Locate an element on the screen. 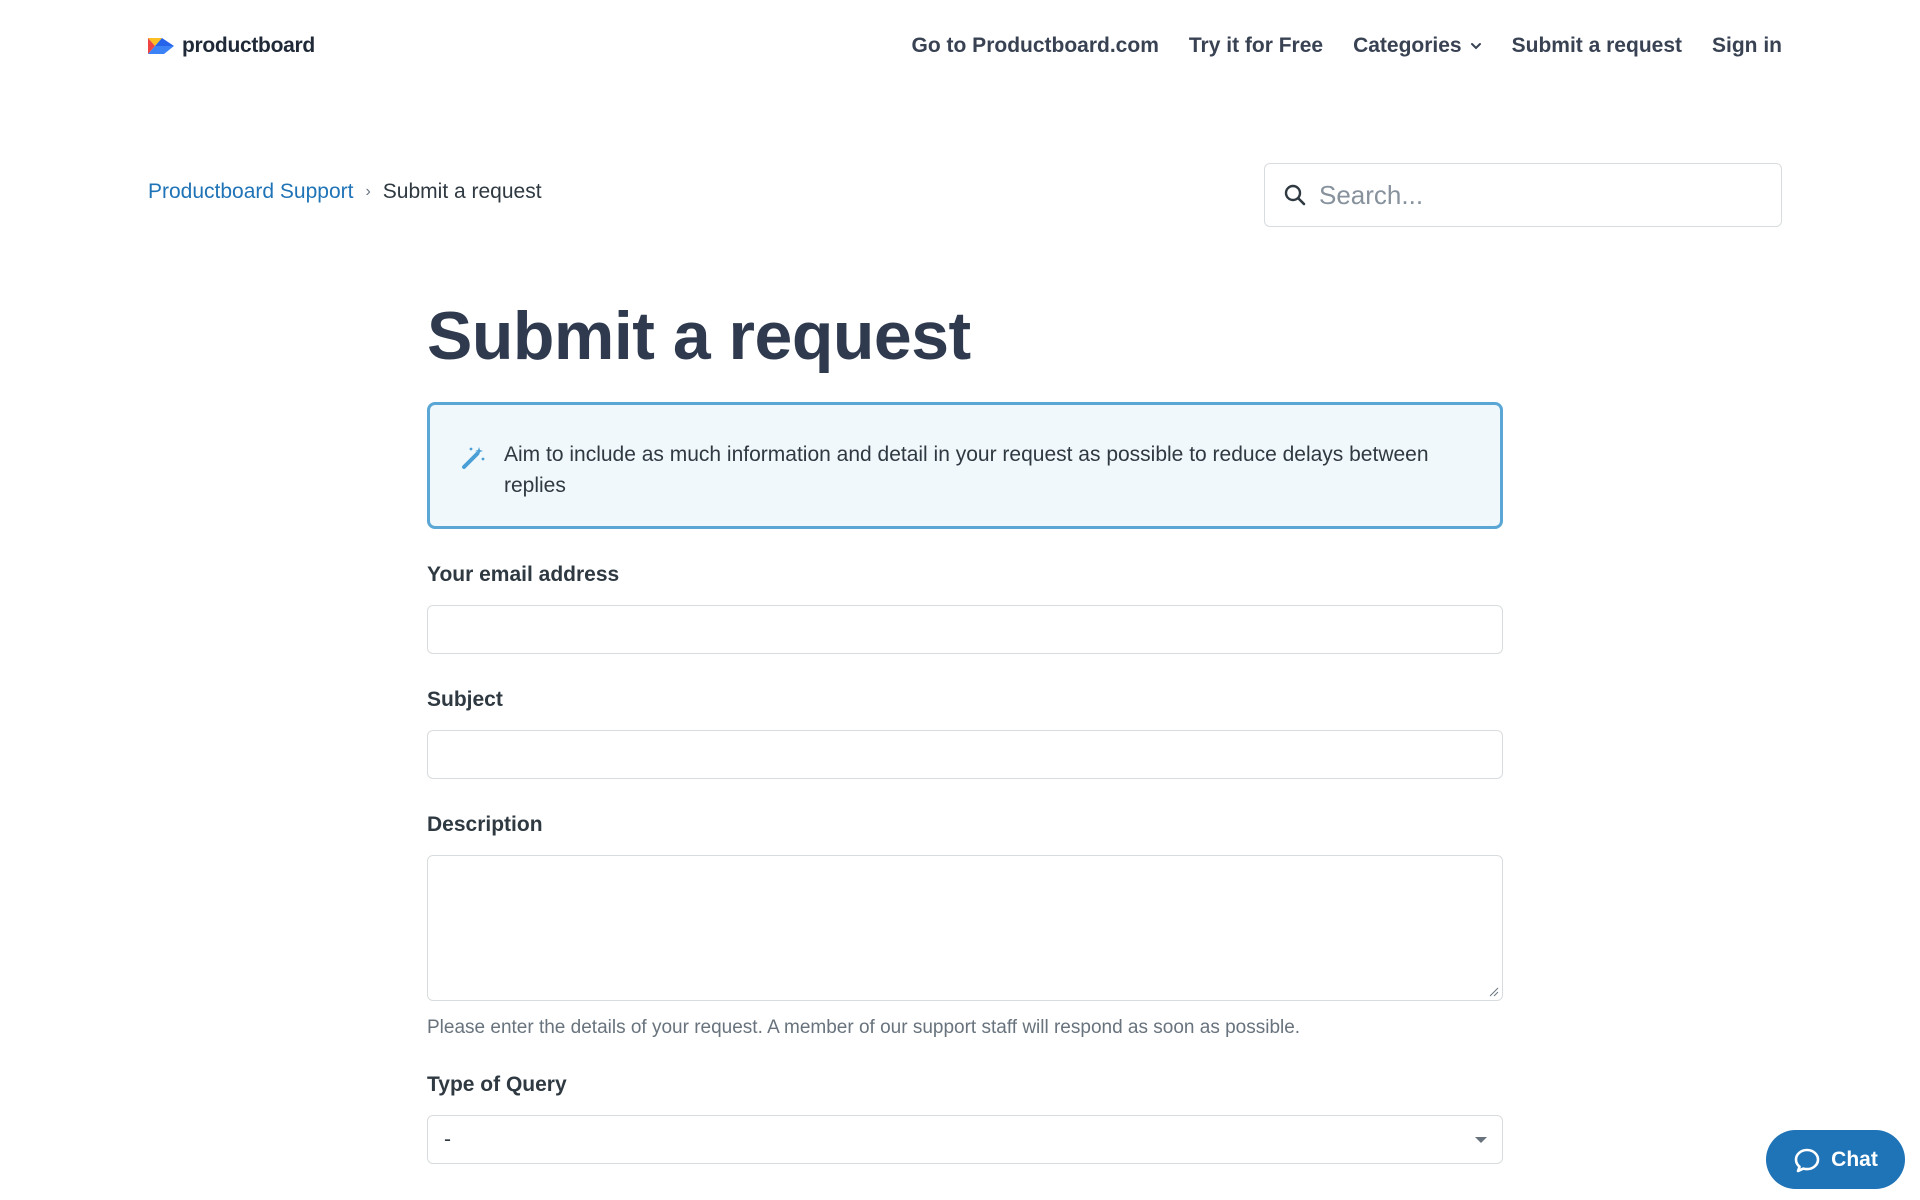 This screenshot has width=1920, height=1200. description-label: Description is located at coordinates (485, 824).